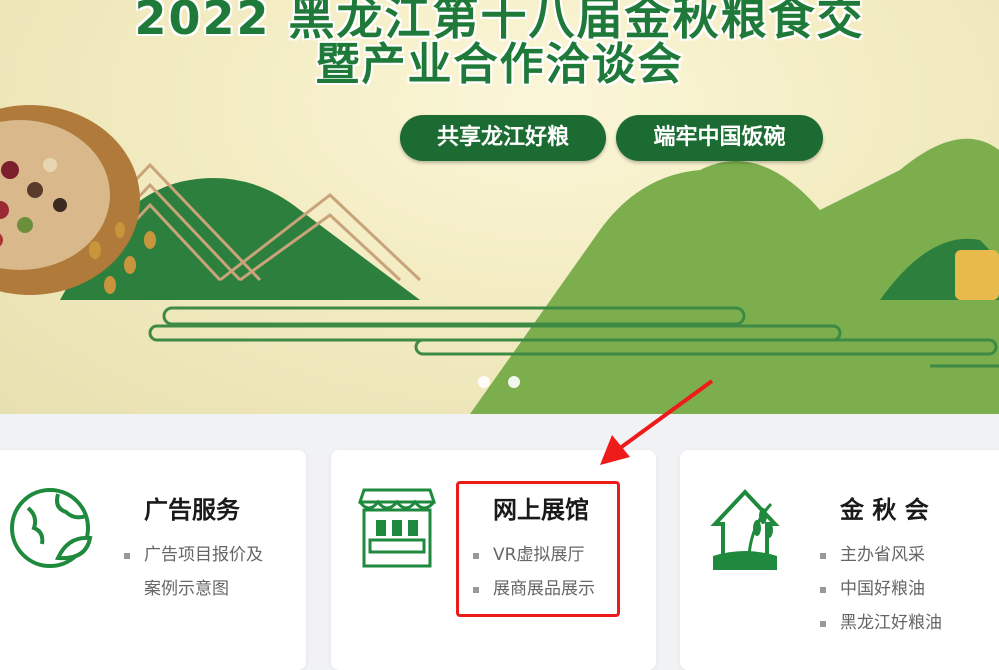 This screenshot has height=670, width=999. I want to click on annotation-highlight-box, so click(538, 549).